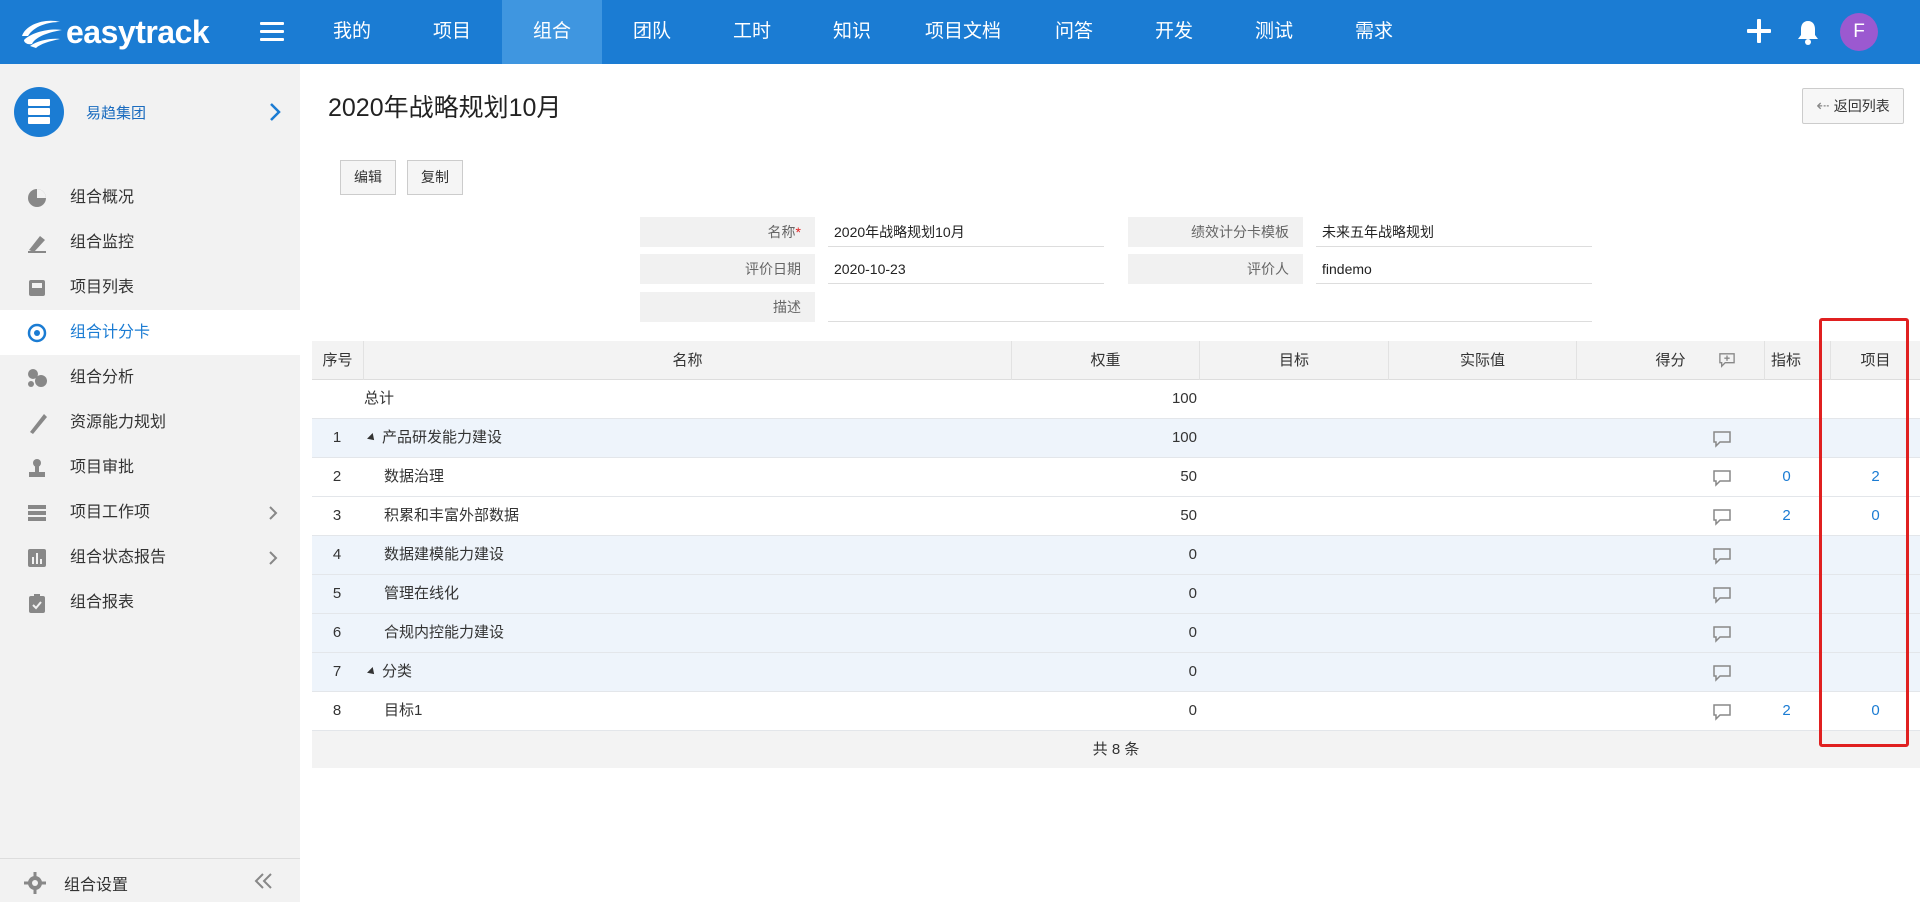  I want to click on back-to-list-button: ⇠ 返回列表, so click(1853, 106).